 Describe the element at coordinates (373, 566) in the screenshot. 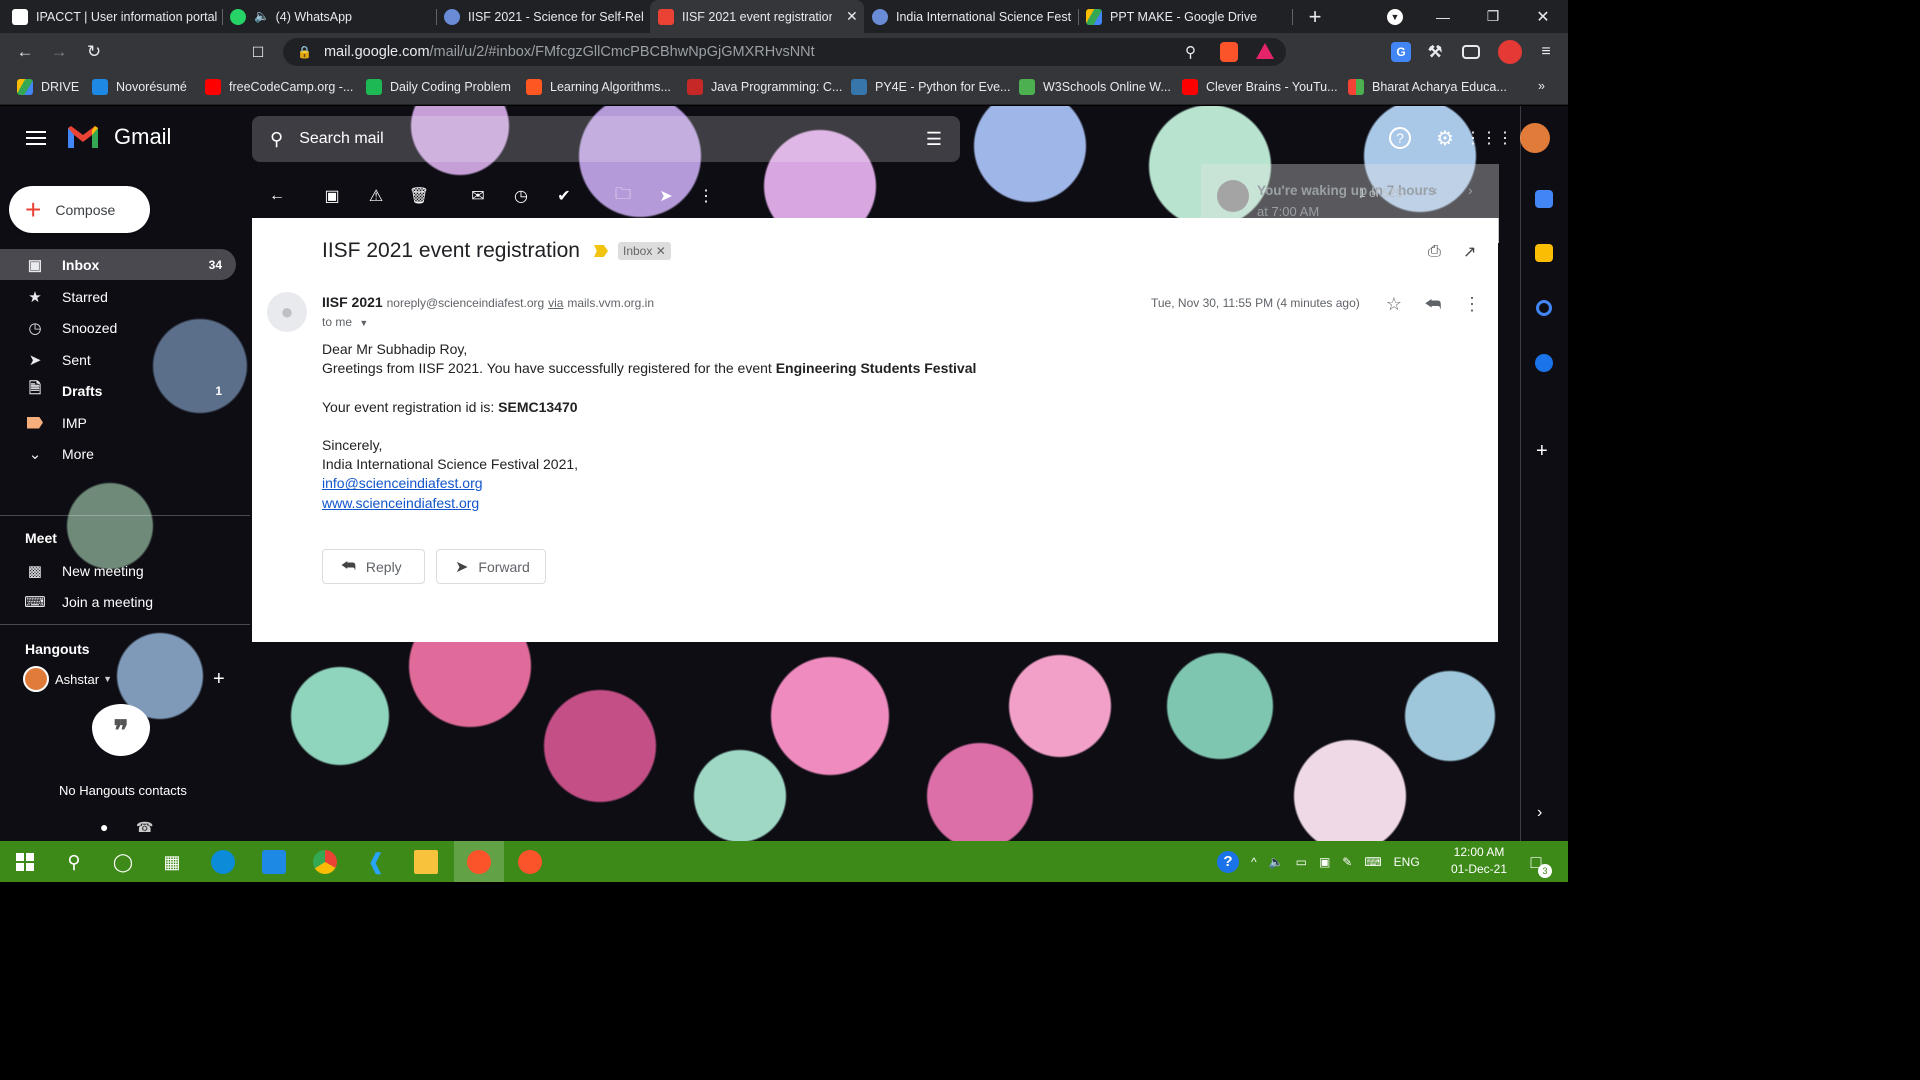

I see `reply-button: ⮪ Reply` at that location.